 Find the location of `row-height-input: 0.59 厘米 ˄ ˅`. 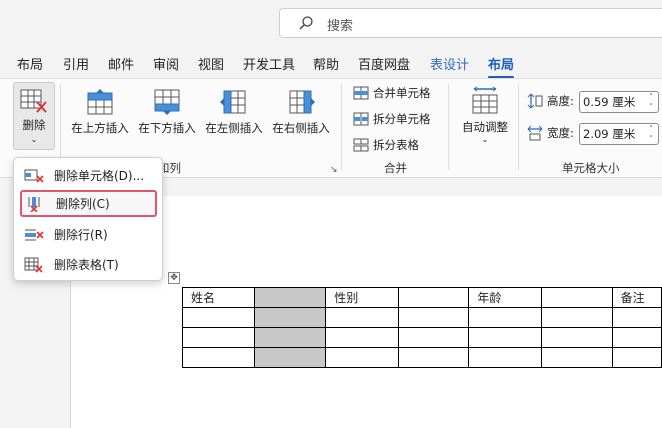

row-height-input: 0.59 厘米 ˄ ˅ is located at coordinates (619, 102).